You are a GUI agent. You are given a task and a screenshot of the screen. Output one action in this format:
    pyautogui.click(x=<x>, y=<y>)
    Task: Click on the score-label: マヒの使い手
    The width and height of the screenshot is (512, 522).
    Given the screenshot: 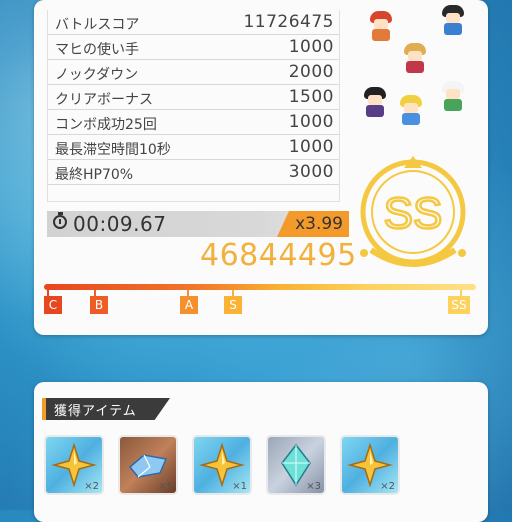 What is the action you would take?
    pyautogui.click(x=97, y=50)
    